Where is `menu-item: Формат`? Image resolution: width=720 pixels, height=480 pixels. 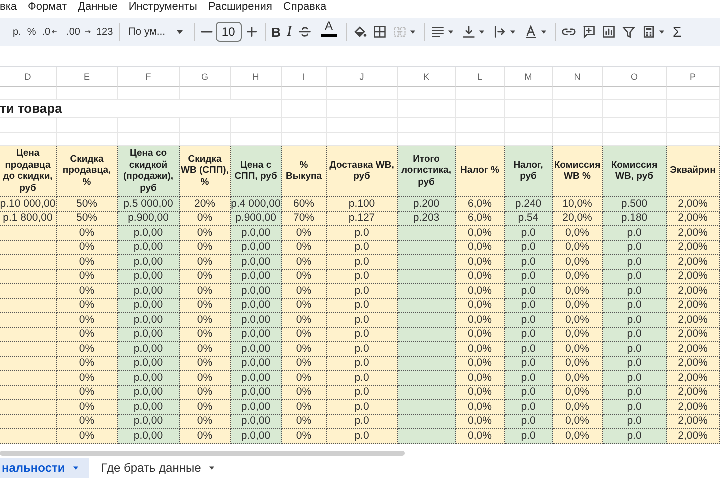 menu-item: Формат is located at coordinates (48, 7).